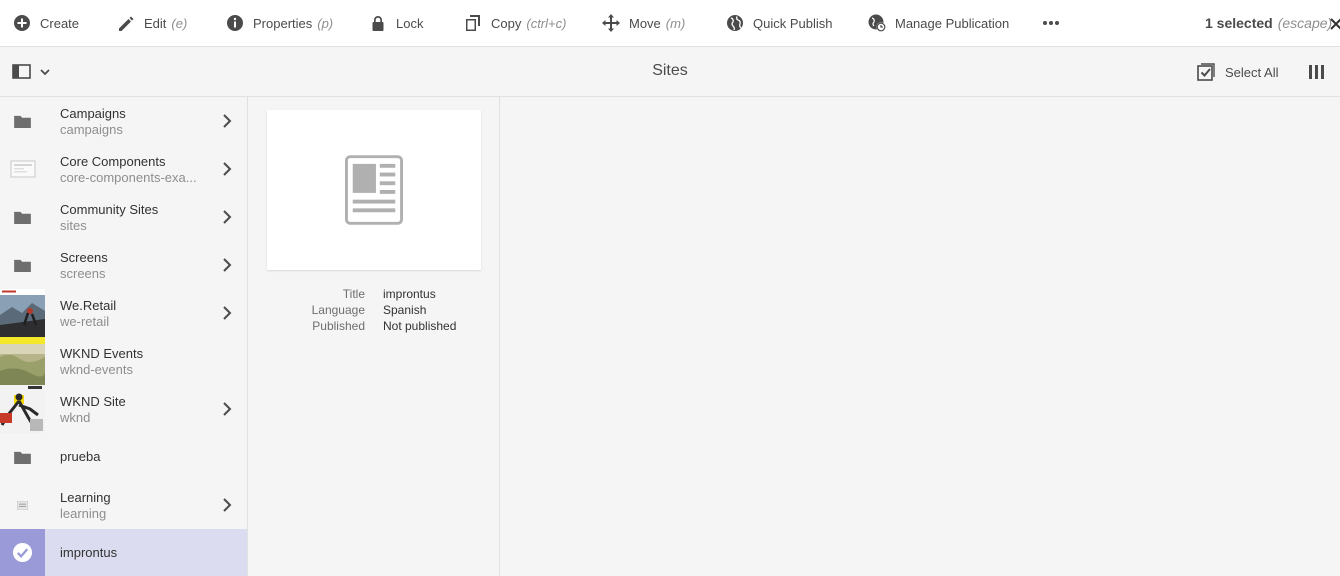 The image size is (1340, 576). Describe the element at coordinates (22, 409) in the screenshot. I see `wknd-site-thumbnail` at that location.